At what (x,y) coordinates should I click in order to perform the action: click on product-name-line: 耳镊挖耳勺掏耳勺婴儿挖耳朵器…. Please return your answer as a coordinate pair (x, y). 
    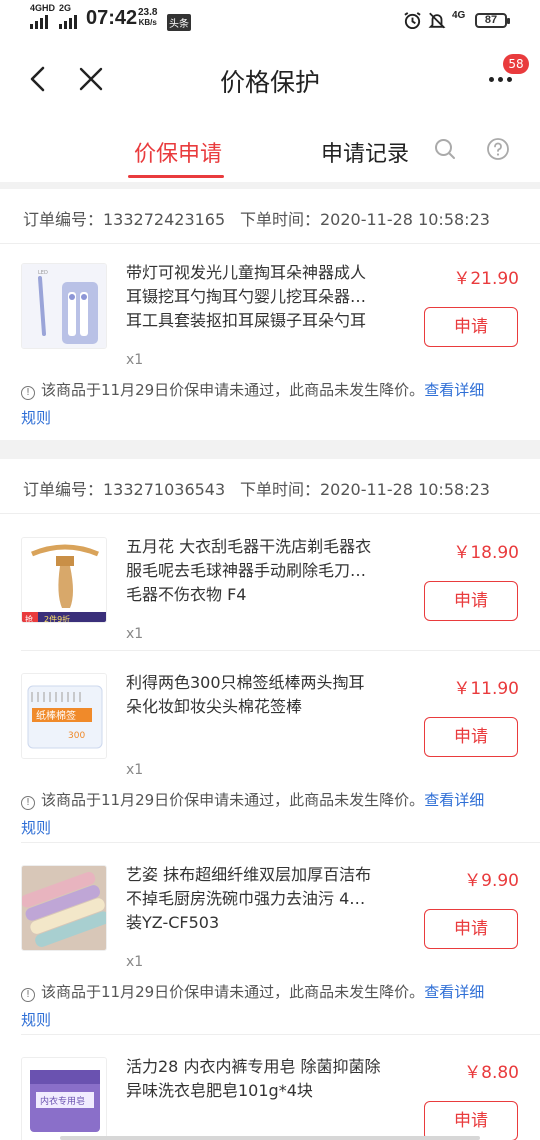
    Looking at the image, I should click on (246, 296).